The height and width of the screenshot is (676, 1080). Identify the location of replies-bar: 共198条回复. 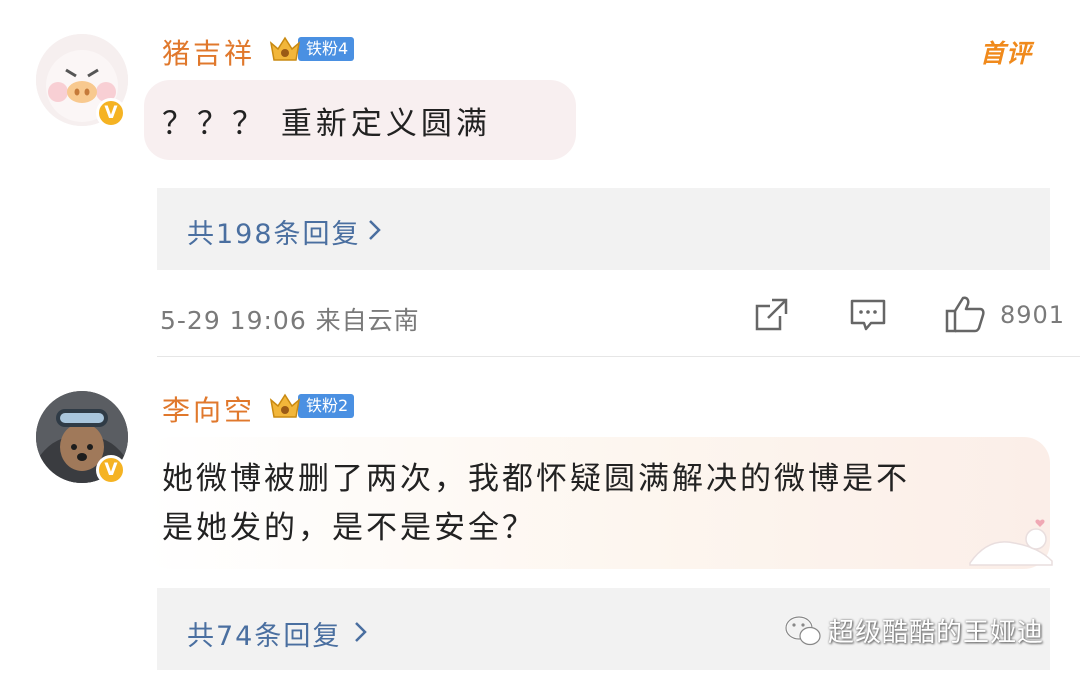
(603, 229).